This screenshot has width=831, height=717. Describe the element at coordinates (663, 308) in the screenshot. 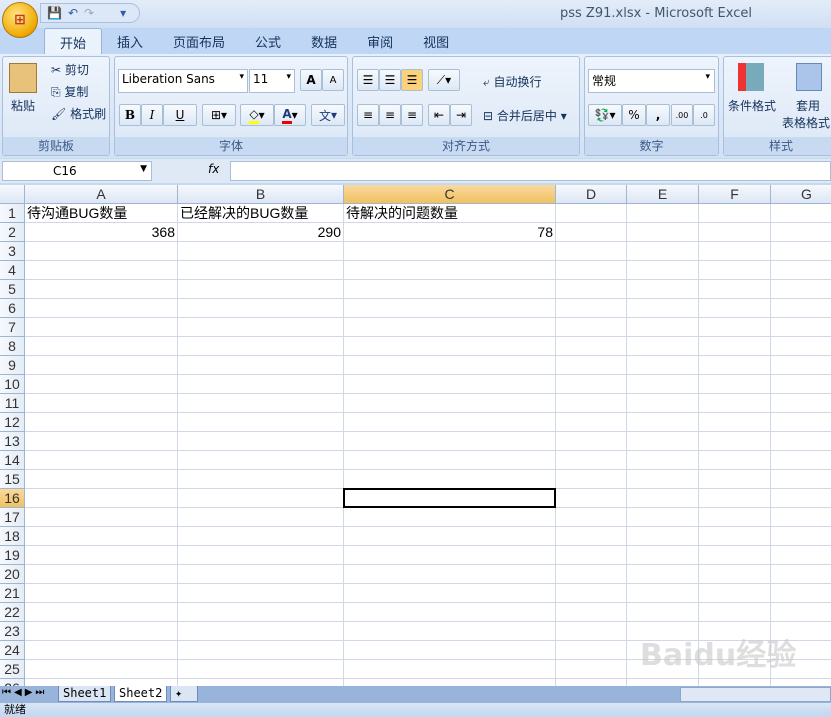

I see `cell-e6` at that location.